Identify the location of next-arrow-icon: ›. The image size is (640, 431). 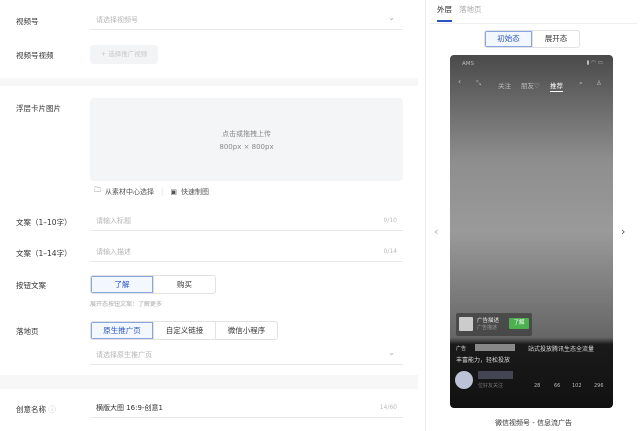
(623, 231).